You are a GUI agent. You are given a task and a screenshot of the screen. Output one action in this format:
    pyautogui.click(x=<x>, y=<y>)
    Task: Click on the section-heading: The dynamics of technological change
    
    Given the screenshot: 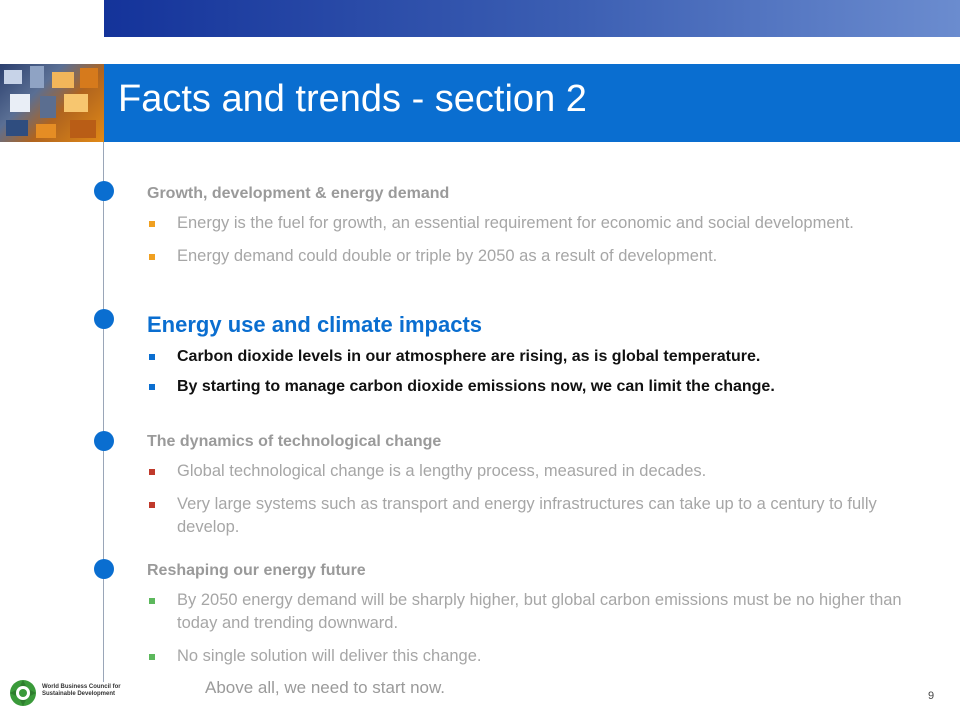 What is the action you would take?
    pyautogui.click(x=294, y=441)
    